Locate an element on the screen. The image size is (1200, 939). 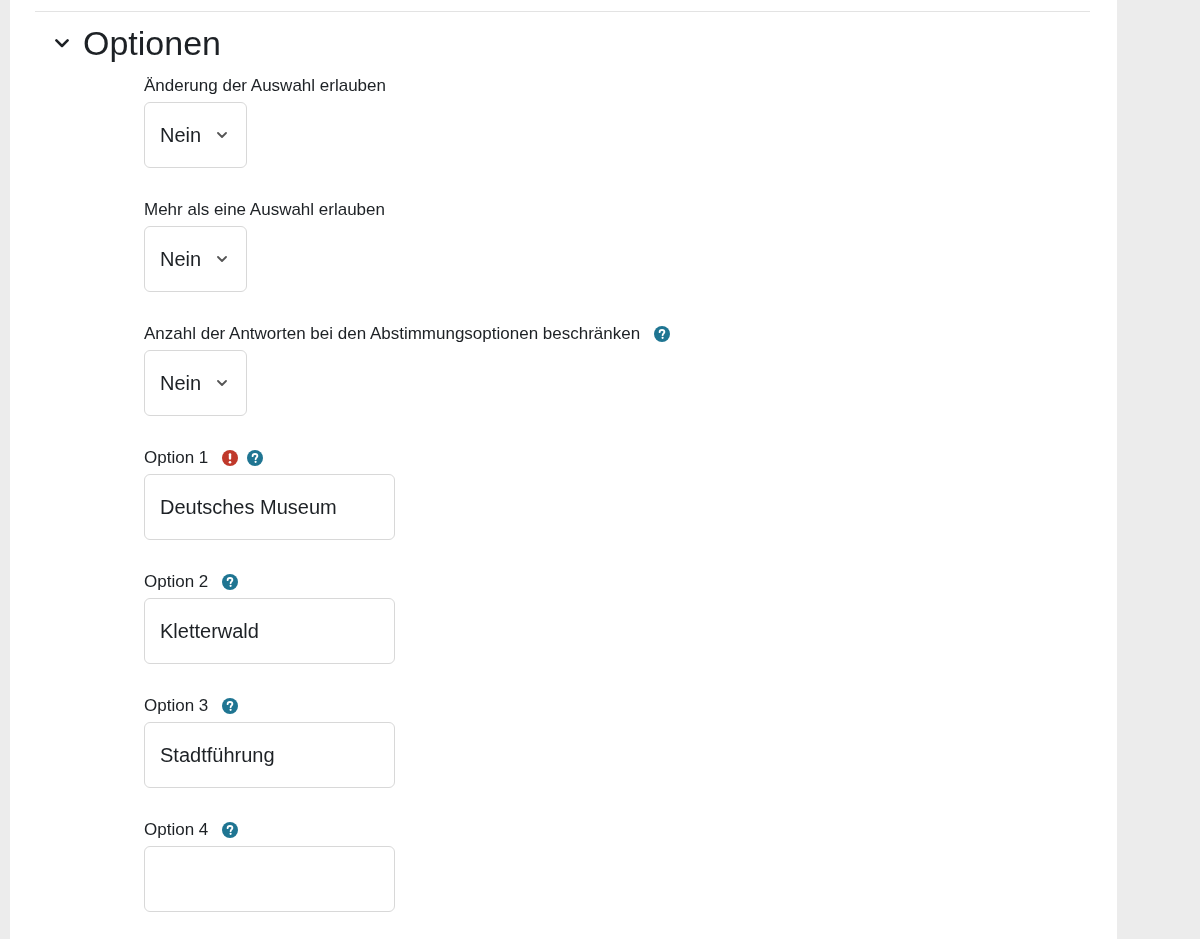
field-label: Option 4 is located at coordinates (176, 830).